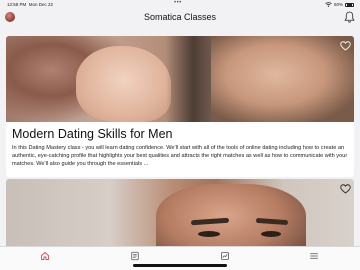 The image size is (360, 270). I want to click on image-region-face, so click(231, 215).